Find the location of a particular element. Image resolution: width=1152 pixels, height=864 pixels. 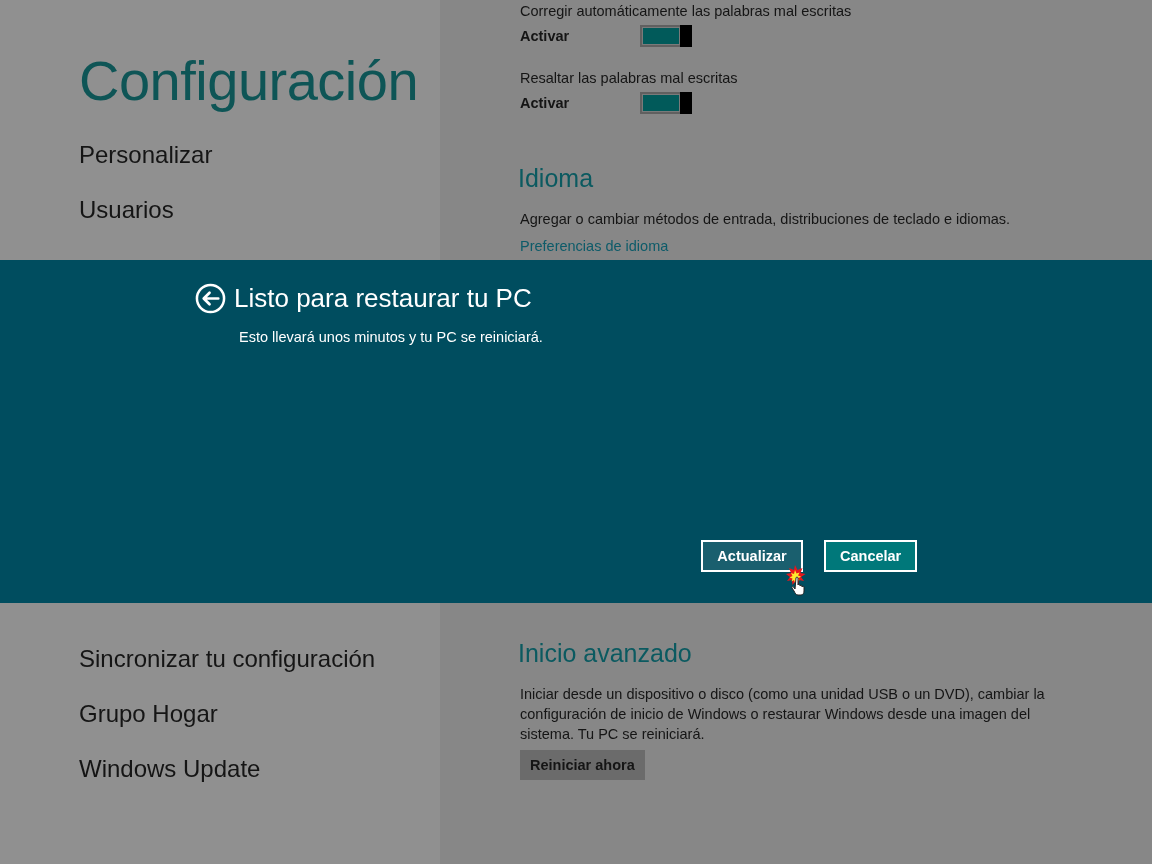

section-text: Agregar o cambiar métodos de entrada, distribuciones de teclado e idiomas. is located at coordinates (765, 219).